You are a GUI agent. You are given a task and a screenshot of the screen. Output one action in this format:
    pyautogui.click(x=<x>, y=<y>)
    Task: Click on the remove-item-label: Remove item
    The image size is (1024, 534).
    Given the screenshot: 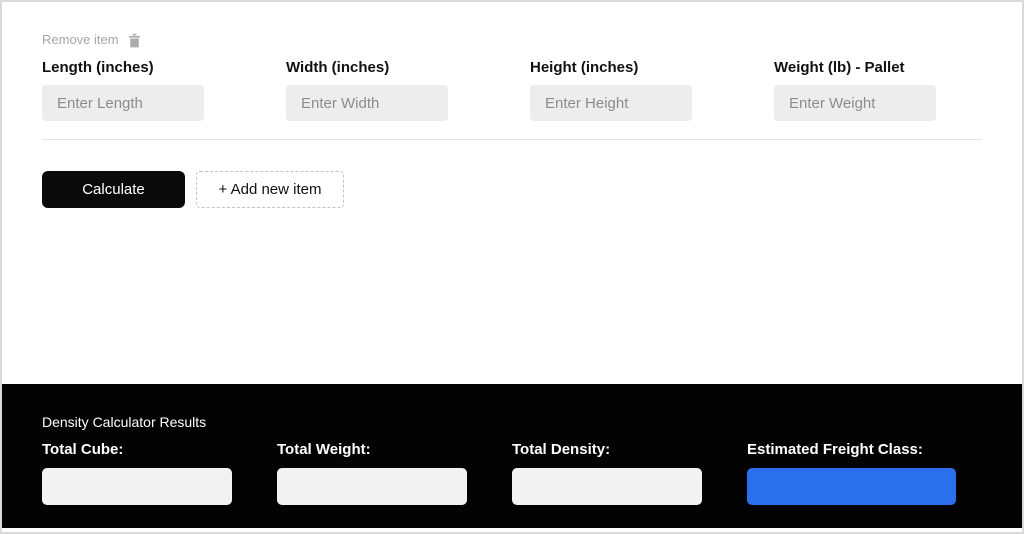 What is the action you would take?
    pyautogui.click(x=80, y=39)
    